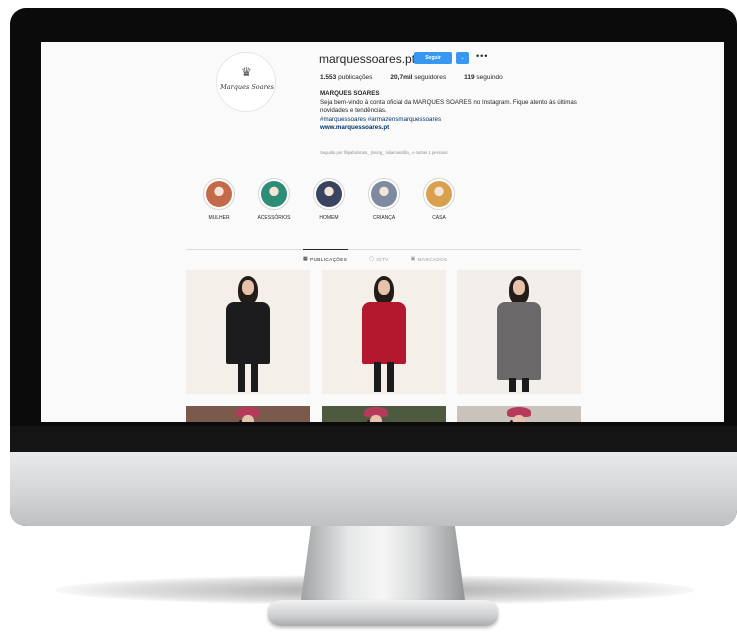  What do you see at coordinates (350, 93) in the screenshot?
I see `bio-name: MARQUES SOARES` at bounding box center [350, 93].